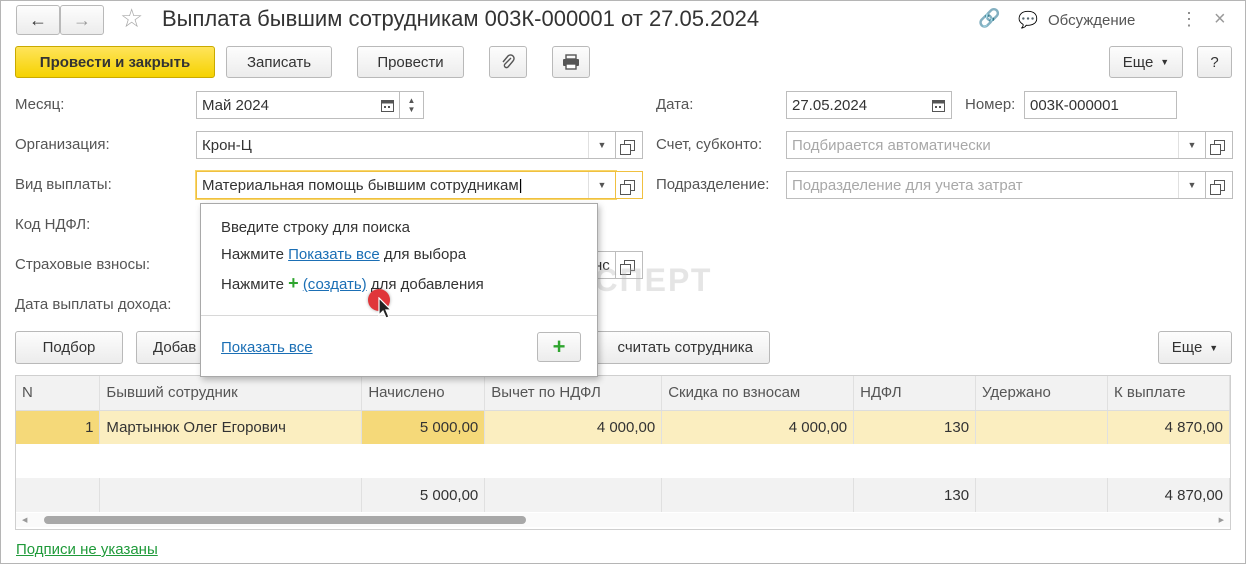  What do you see at coordinates (58, 427) in the screenshot?
I see `cell-n: 1` at bounding box center [58, 427].